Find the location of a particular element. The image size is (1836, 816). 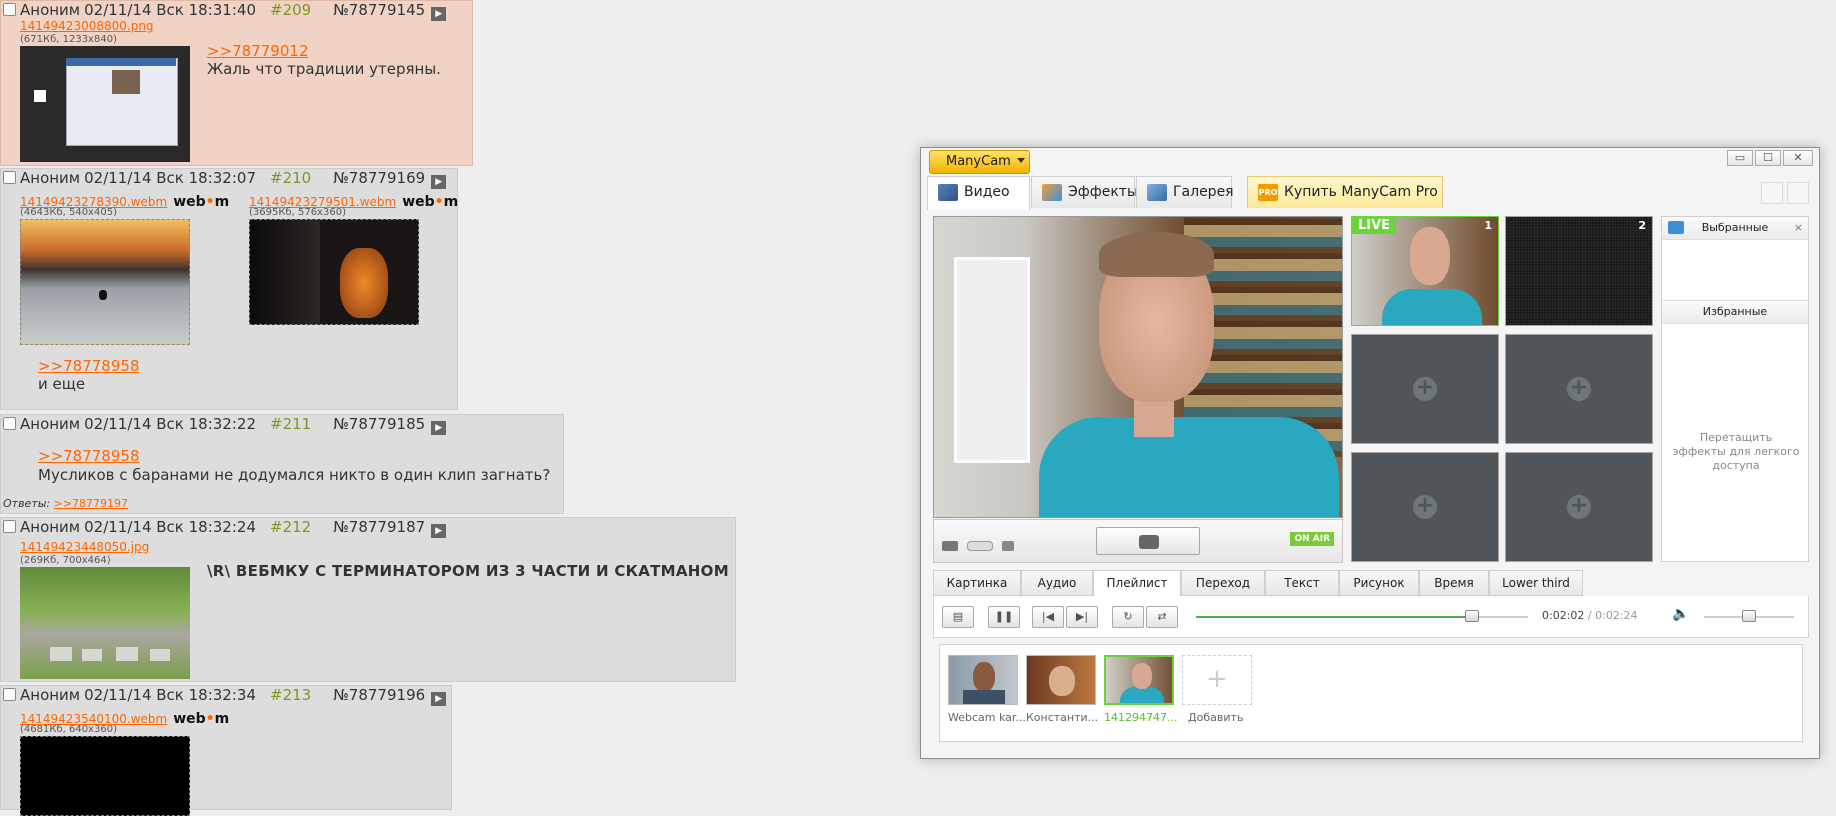

playlist-menu-button: ▤ is located at coordinates (958, 617).